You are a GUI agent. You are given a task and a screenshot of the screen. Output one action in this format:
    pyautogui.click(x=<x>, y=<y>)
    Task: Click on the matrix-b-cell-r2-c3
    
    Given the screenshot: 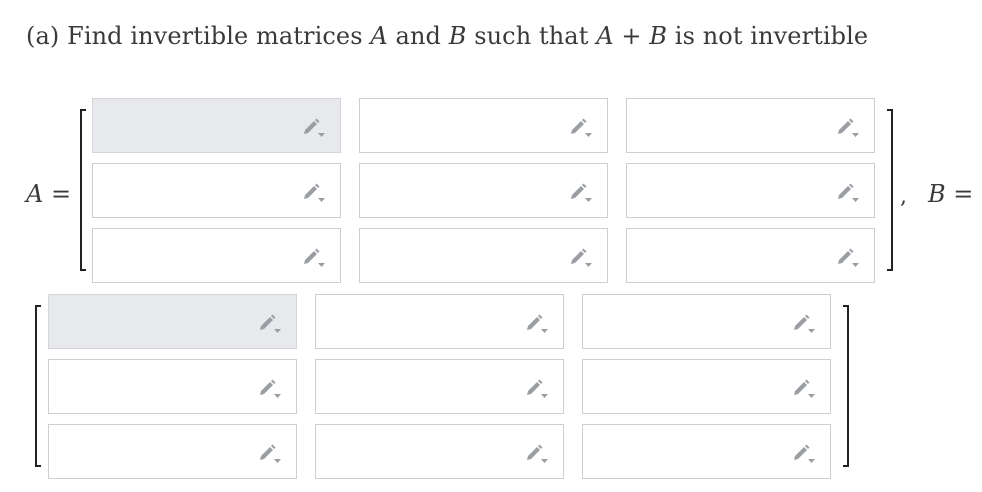 What is the action you would take?
    pyautogui.click(x=706, y=386)
    